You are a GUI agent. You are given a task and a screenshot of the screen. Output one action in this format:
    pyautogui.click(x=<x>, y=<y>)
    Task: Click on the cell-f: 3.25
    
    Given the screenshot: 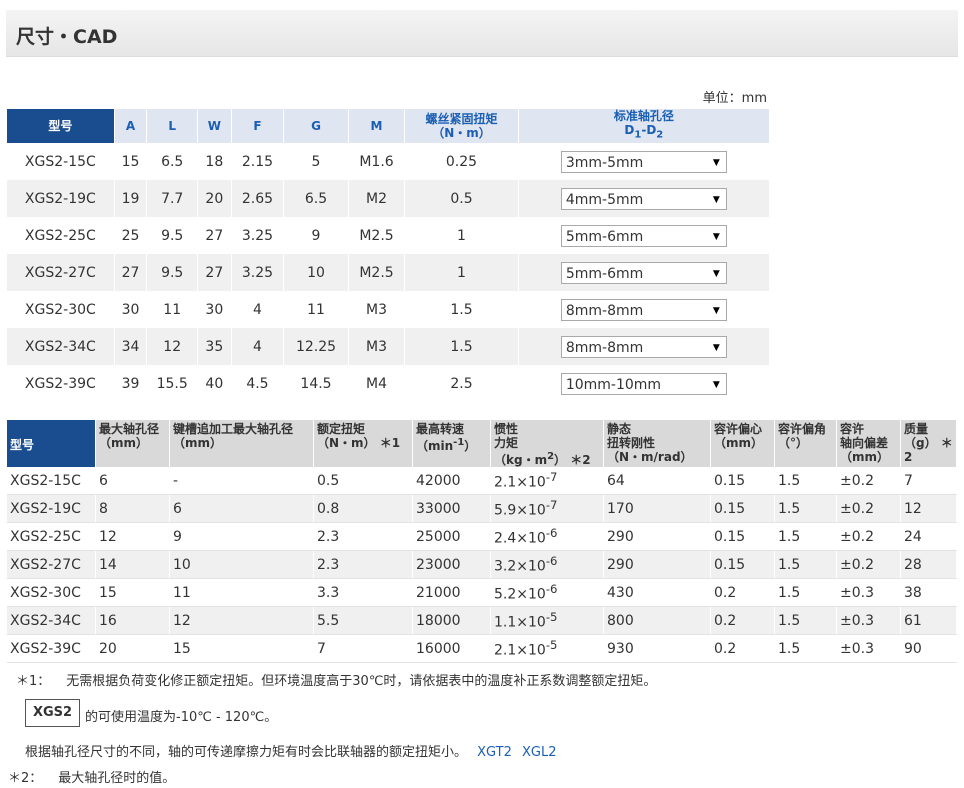 What is the action you would take?
    pyautogui.click(x=258, y=235)
    